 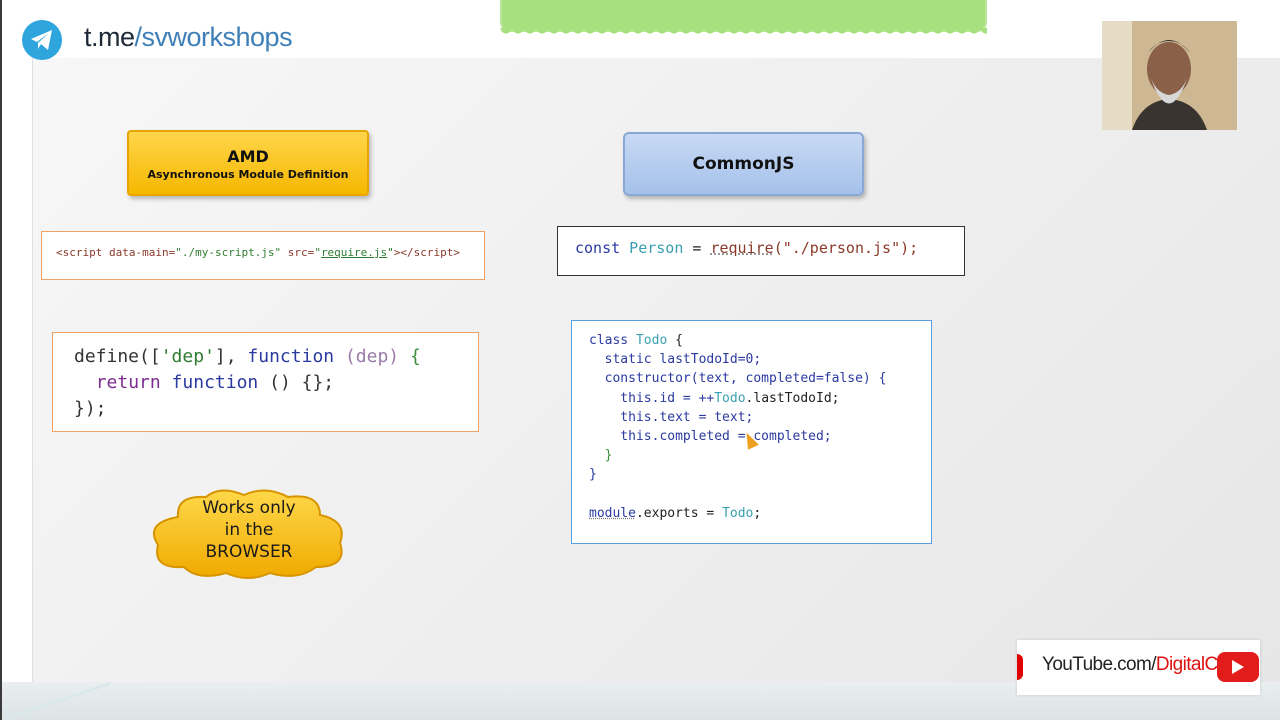 I want to click on constructor-close: }, so click(x=601, y=456).